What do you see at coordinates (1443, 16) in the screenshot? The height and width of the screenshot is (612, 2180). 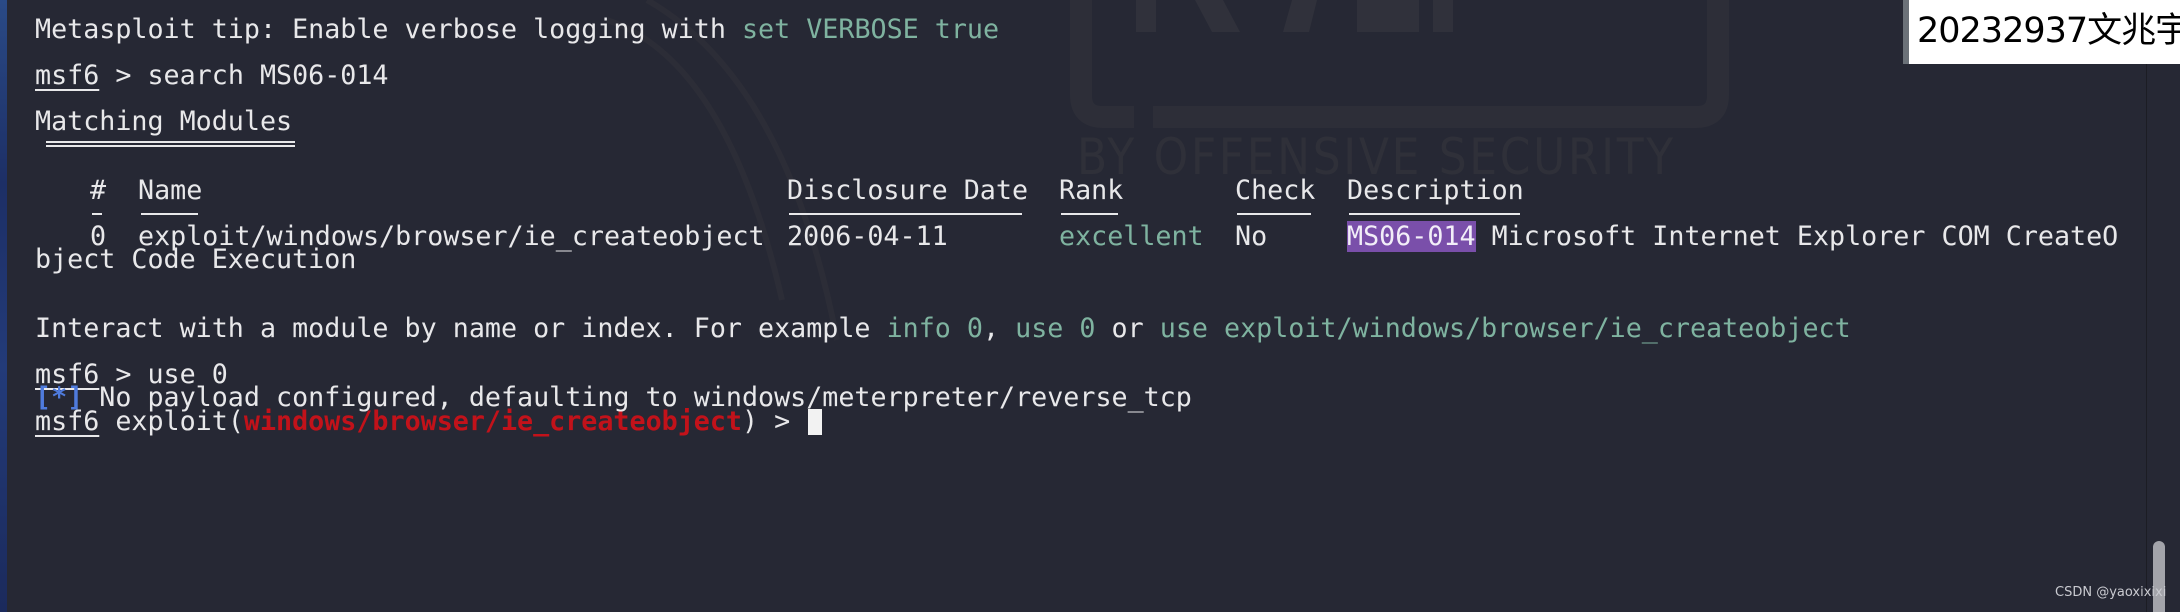 I see `kali-letter-i` at bounding box center [1443, 16].